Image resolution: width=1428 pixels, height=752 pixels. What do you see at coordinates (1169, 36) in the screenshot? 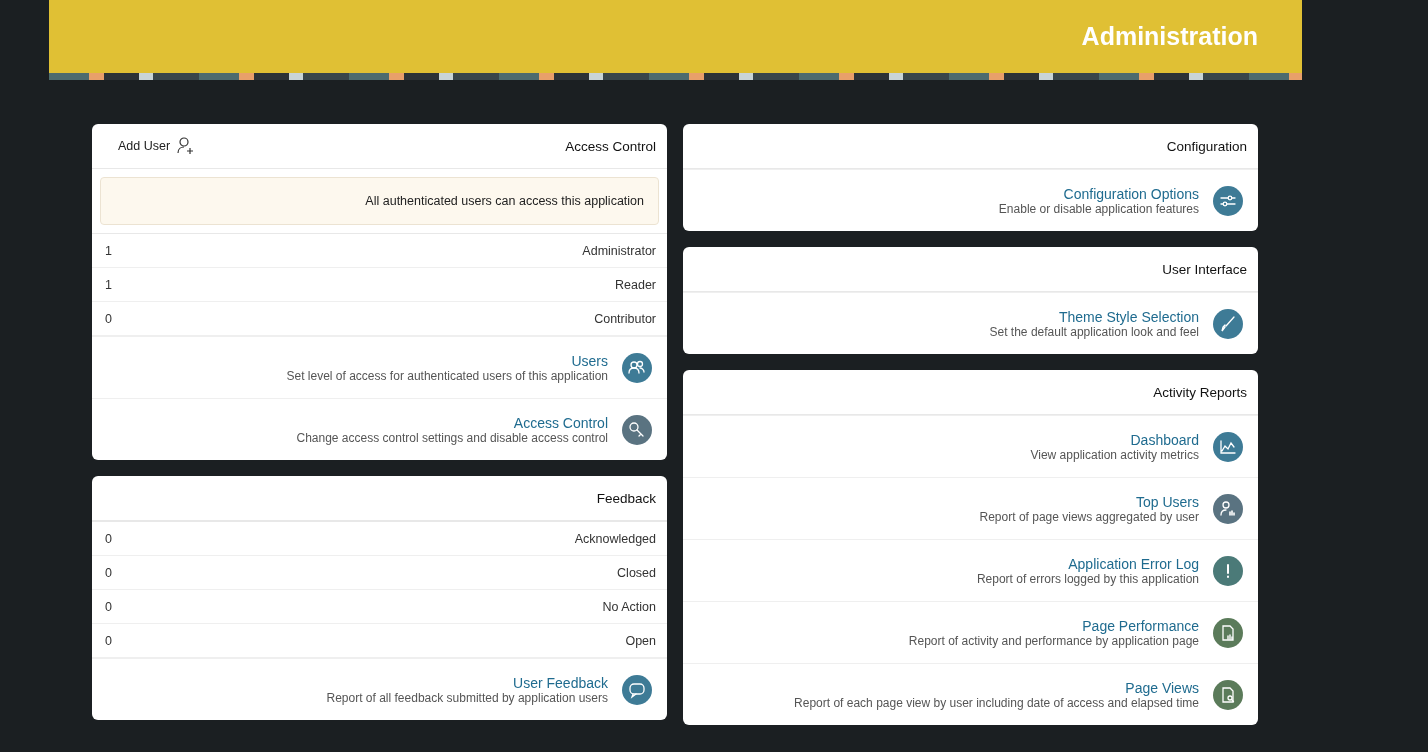
I see `page-title: Administration` at bounding box center [1169, 36].